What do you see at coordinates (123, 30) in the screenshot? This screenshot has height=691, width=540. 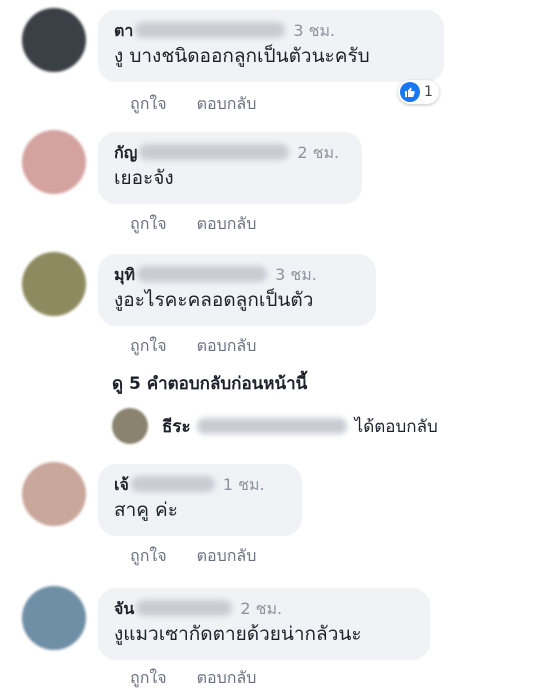 I see `commenter-name: ตา` at bounding box center [123, 30].